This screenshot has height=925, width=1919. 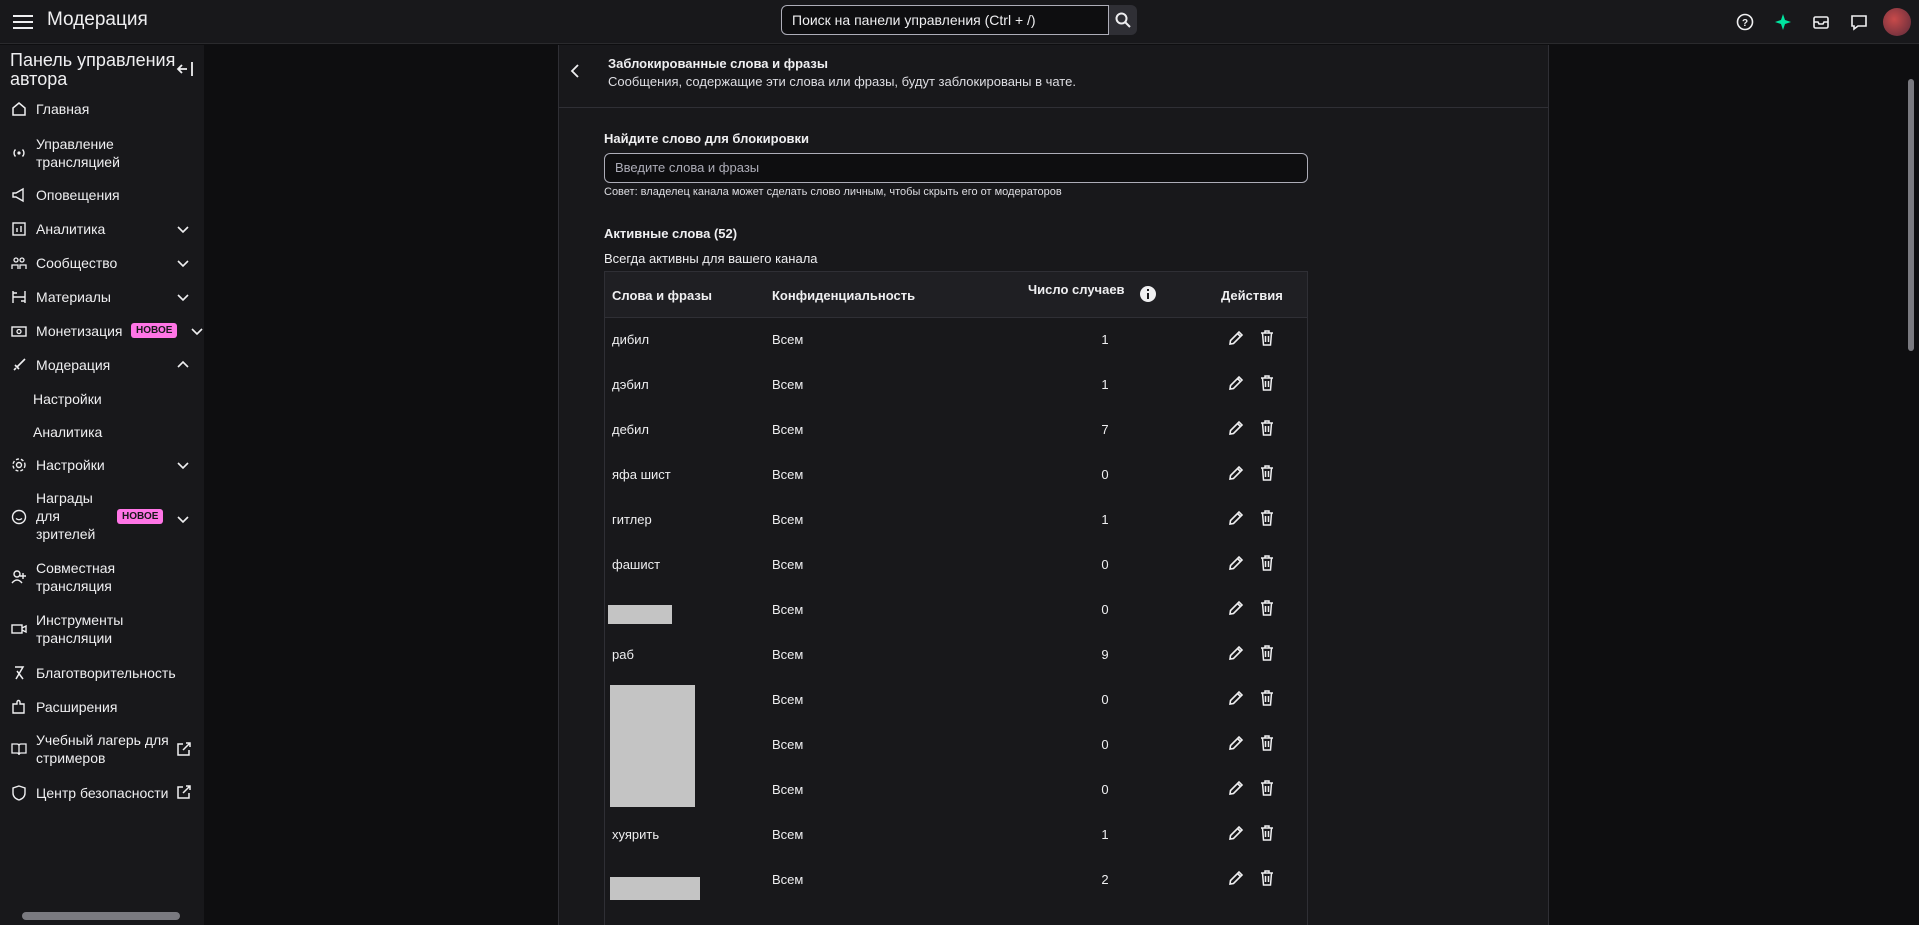 I want to click on sidebar-item-bootcamp: Учебный лагерь для стримеров, so click(x=102, y=749).